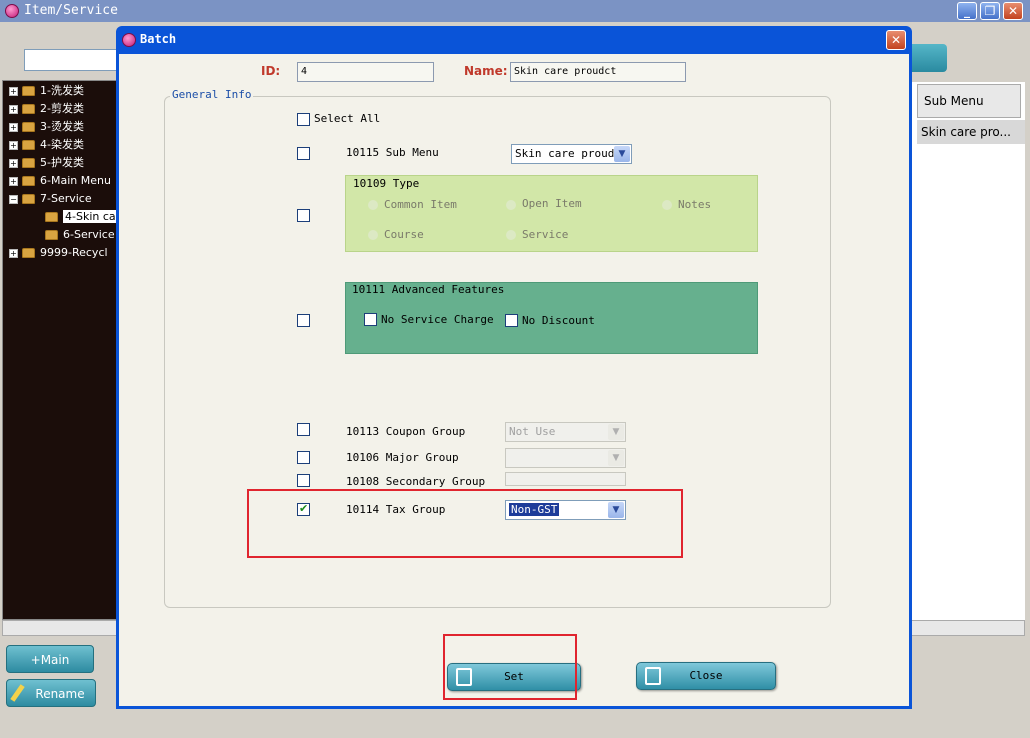 This screenshot has width=1030, height=738. I want to click on close-button: Close, so click(706, 676).